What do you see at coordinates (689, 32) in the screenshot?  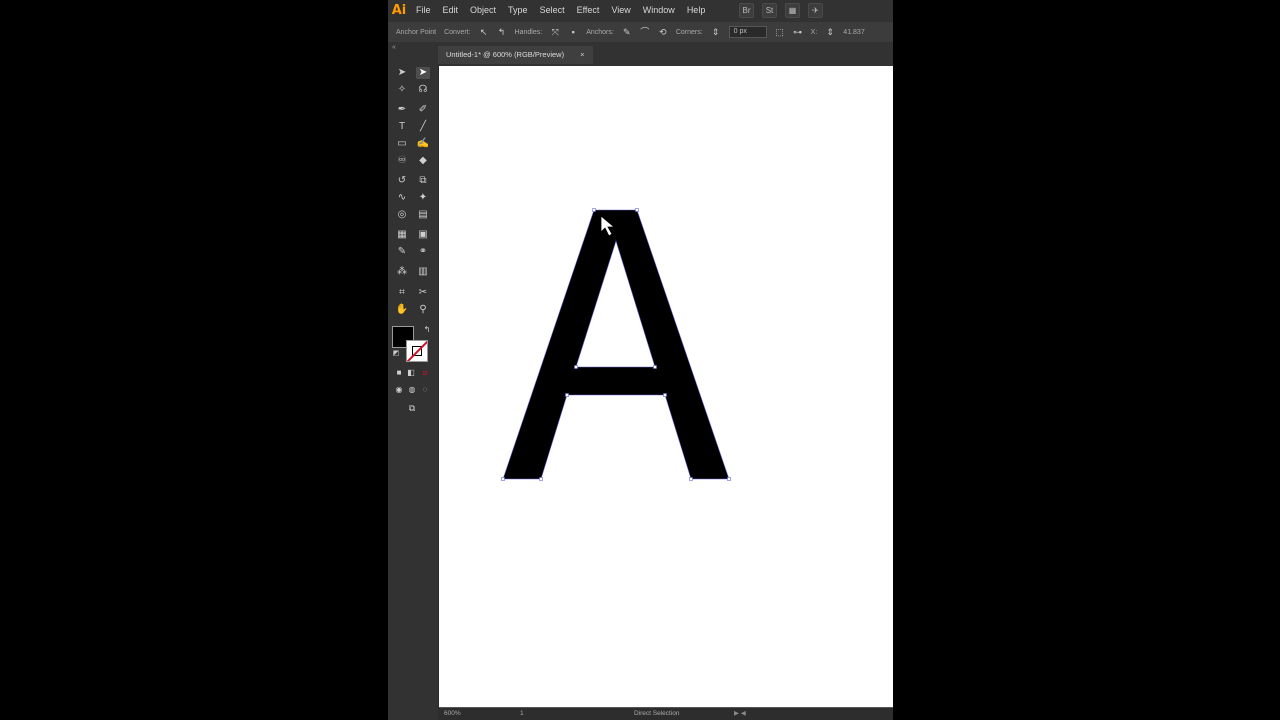 I see `corners-label: Corners:` at bounding box center [689, 32].